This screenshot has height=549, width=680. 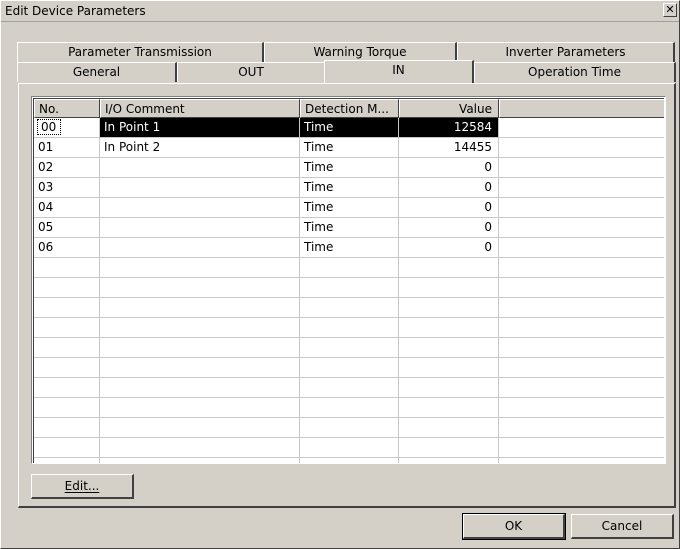 I want to click on tab-in: IN, so click(x=399, y=71).